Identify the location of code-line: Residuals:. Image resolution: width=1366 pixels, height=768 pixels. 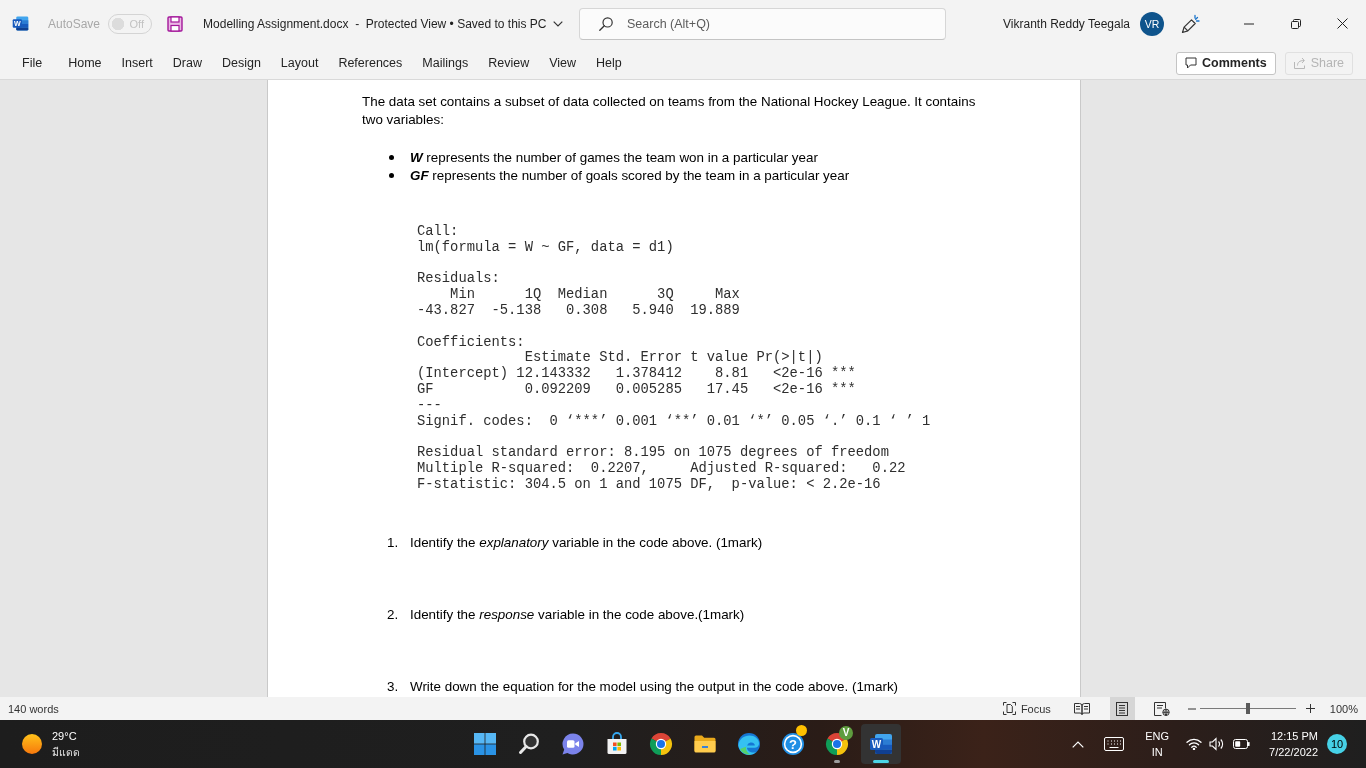
(458, 279).